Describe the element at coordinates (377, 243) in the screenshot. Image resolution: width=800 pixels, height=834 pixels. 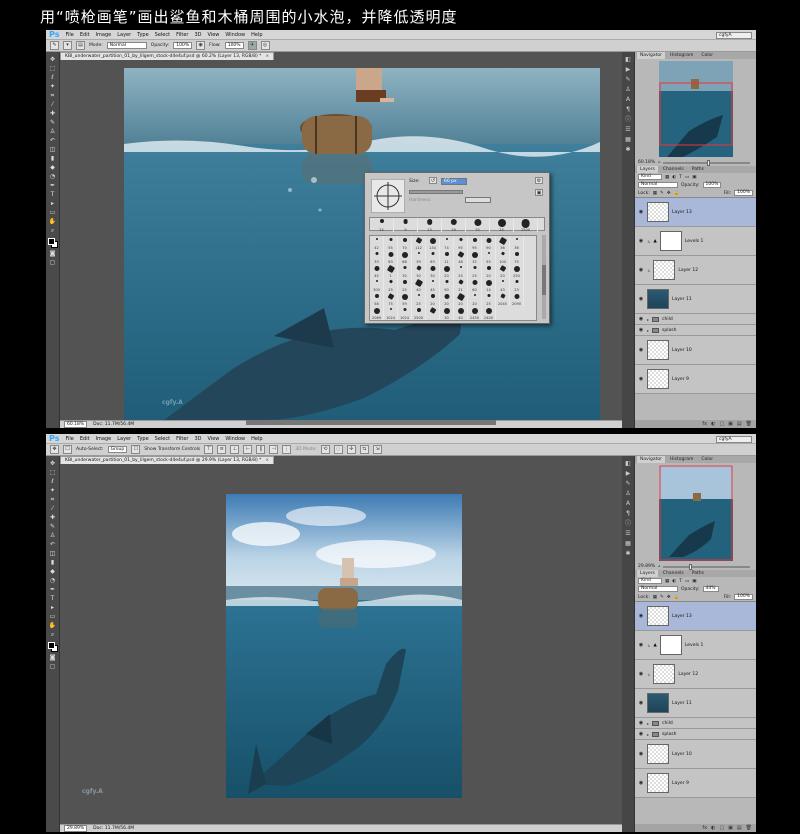
I see `brush-preset: 42` at that location.